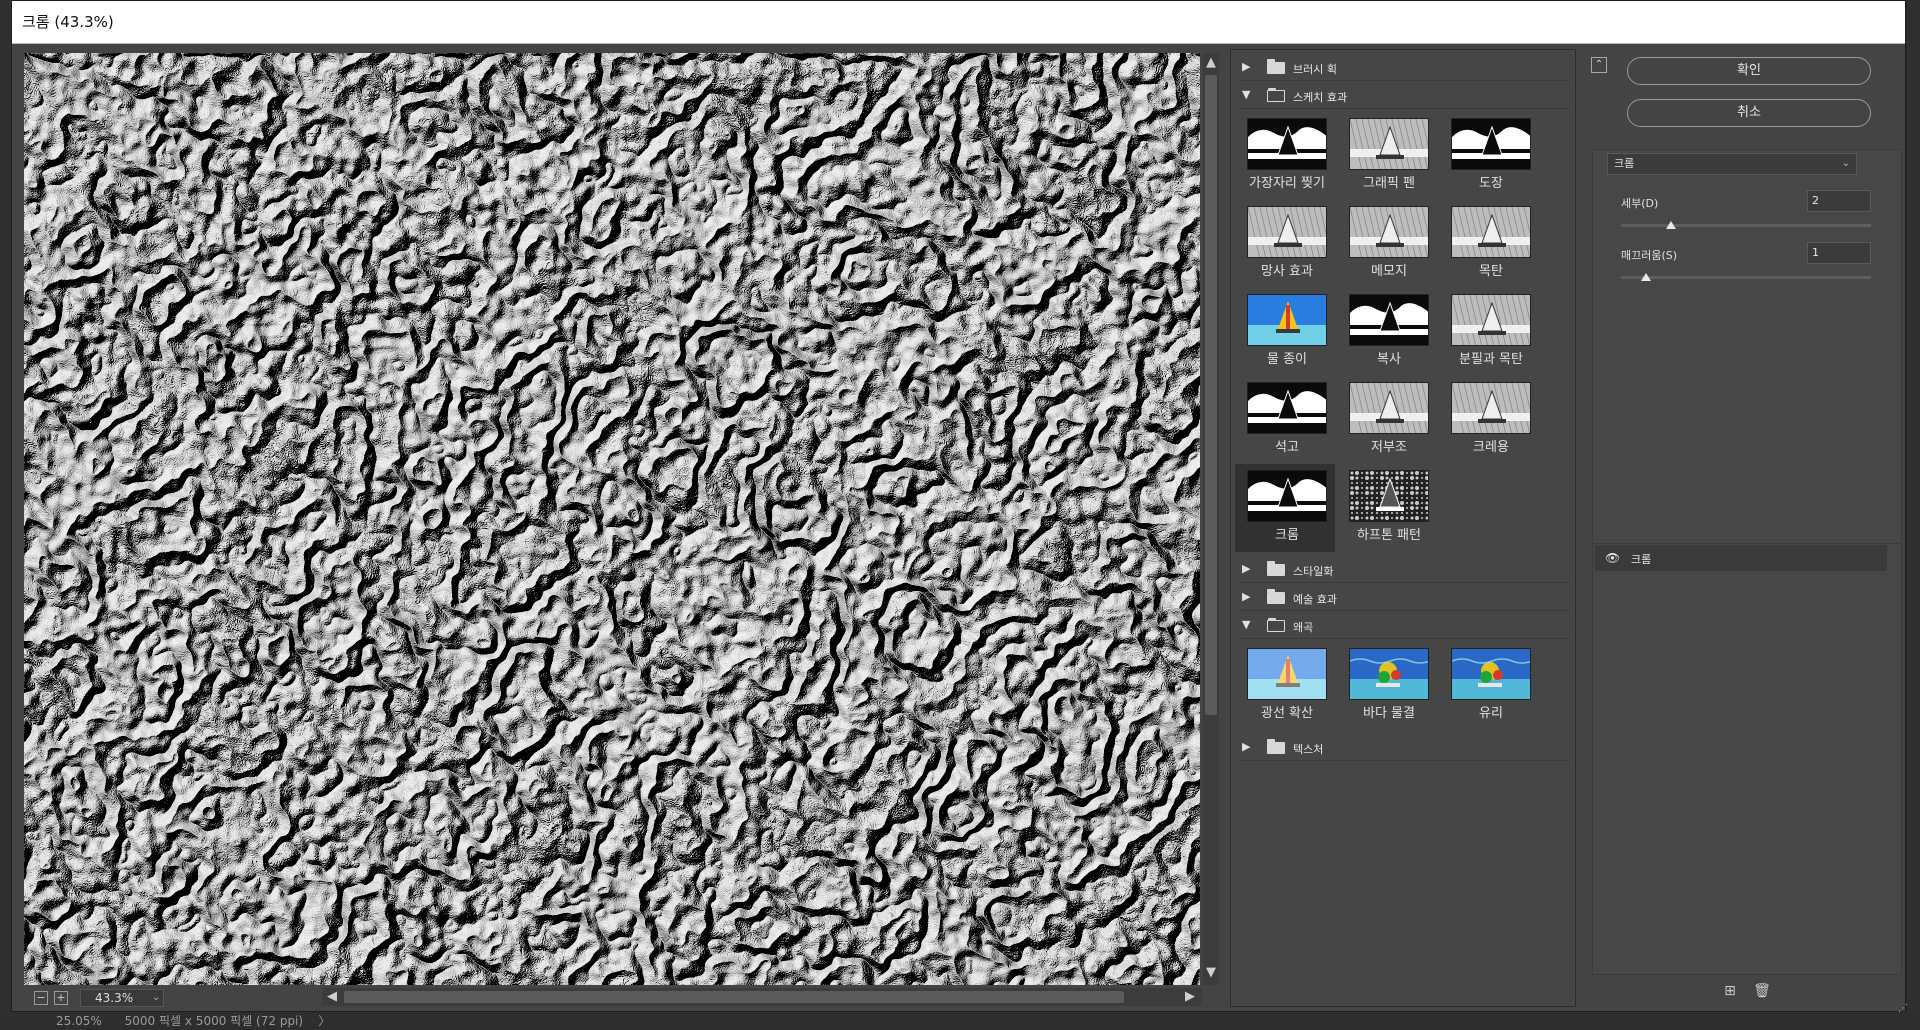 The image size is (1920, 1030). Describe the element at coordinates (1404, 96) in the screenshot. I see `category-row: ▼ 스케치 효과` at that location.